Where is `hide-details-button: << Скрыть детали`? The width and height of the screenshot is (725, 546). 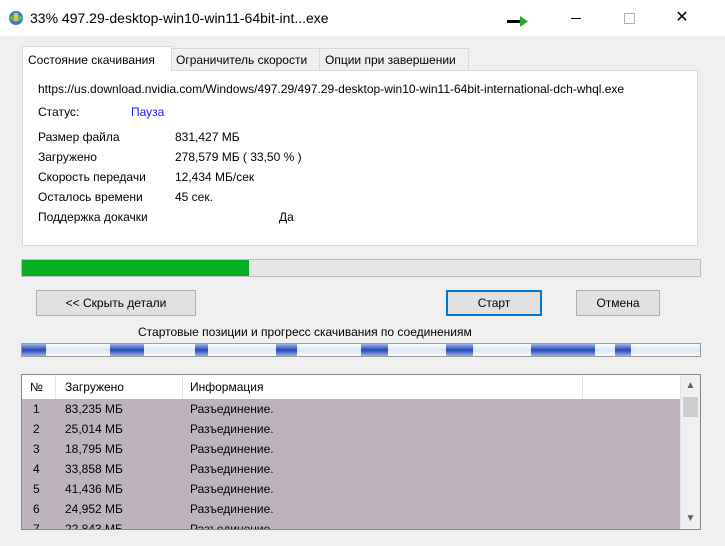
hide-details-button: << Скрыть детали is located at coordinates (116, 303).